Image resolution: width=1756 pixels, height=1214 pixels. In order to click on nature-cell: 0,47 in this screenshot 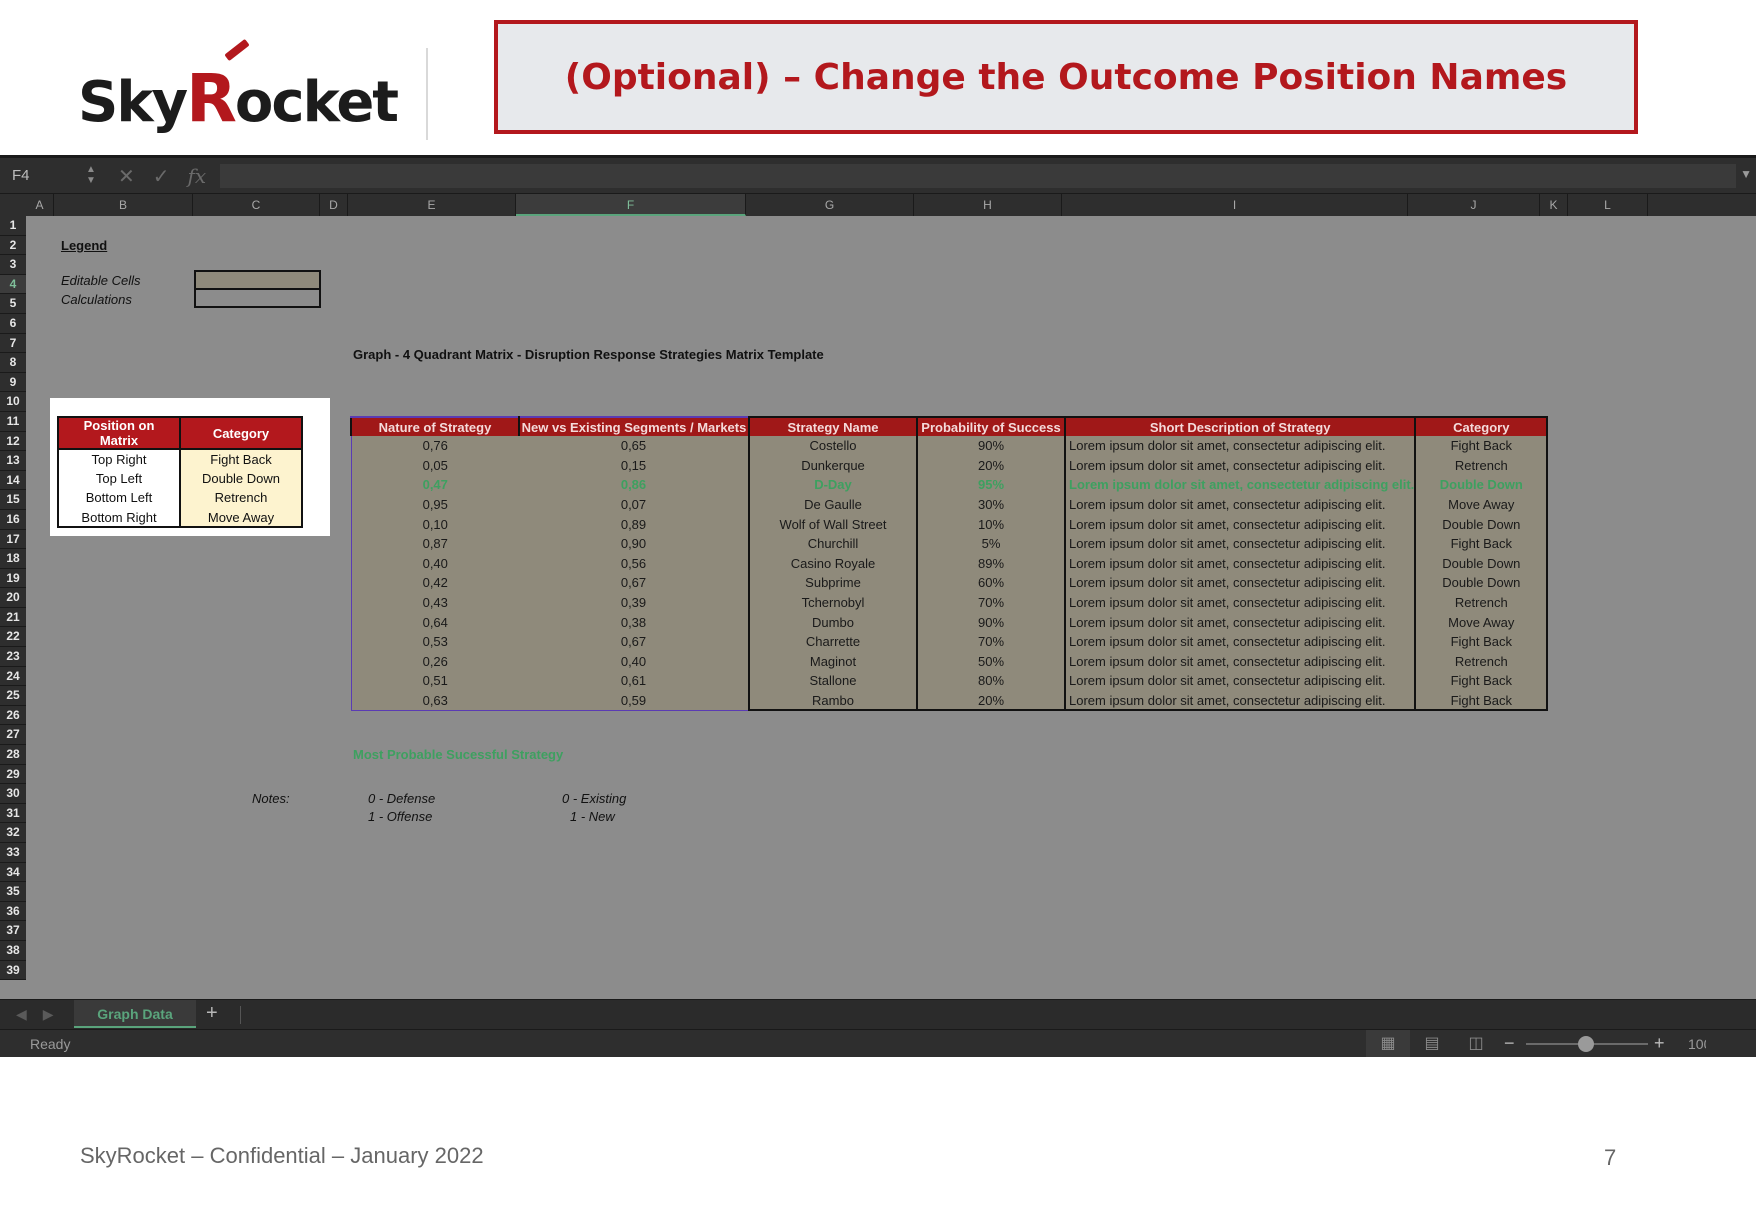, I will do `click(434, 485)`.